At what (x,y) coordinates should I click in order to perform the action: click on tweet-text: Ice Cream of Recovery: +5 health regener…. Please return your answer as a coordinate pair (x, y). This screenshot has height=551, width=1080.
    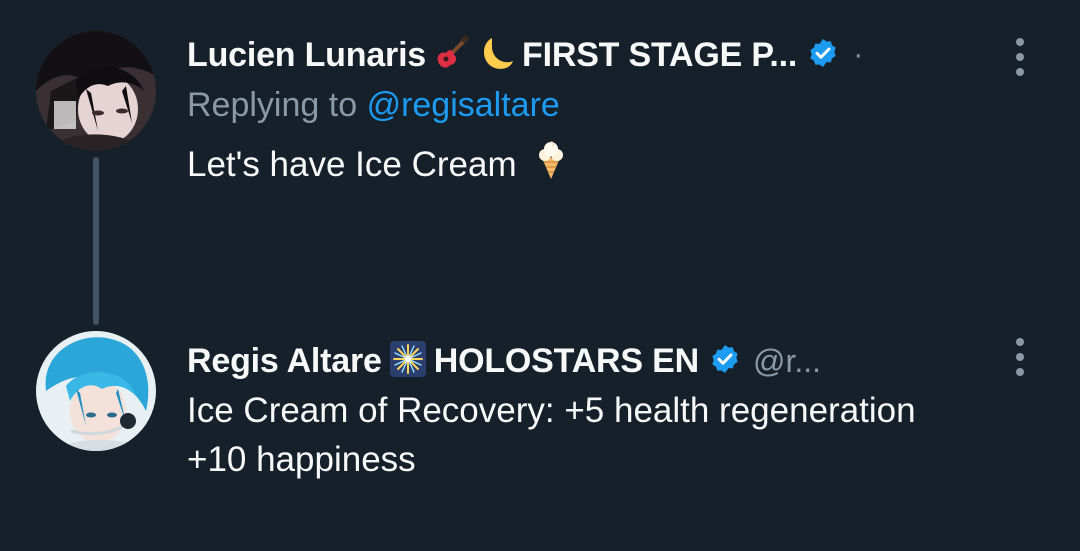
    Looking at the image, I should click on (593, 435).